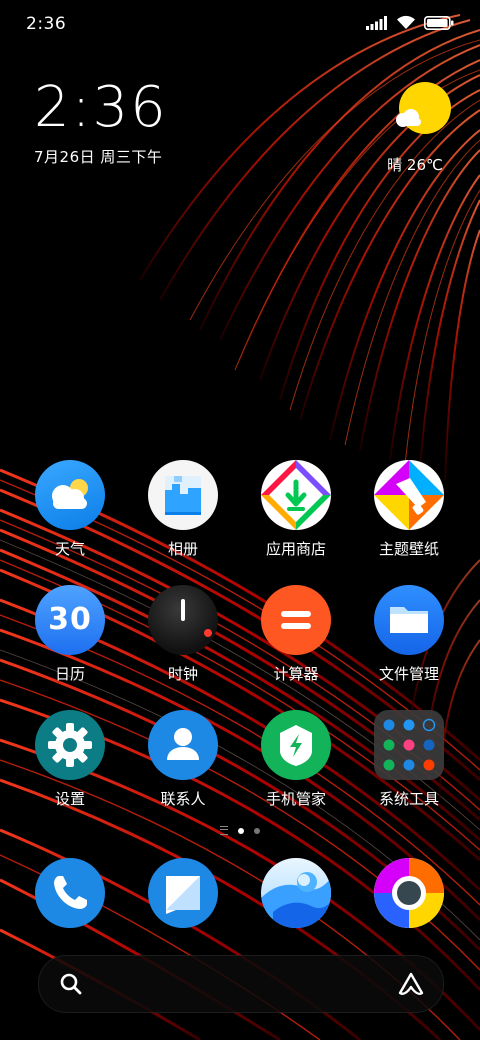 This screenshot has height=1040, width=480. I want to click on status-time: 2:36, so click(46, 24).